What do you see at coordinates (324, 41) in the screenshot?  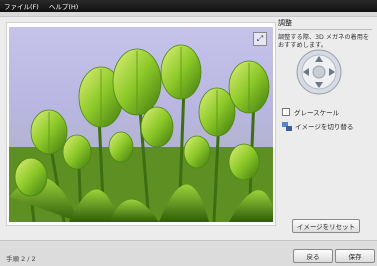 I see `adjust-description: 調整する際、3D メガネの着用をおすすめします。` at bounding box center [324, 41].